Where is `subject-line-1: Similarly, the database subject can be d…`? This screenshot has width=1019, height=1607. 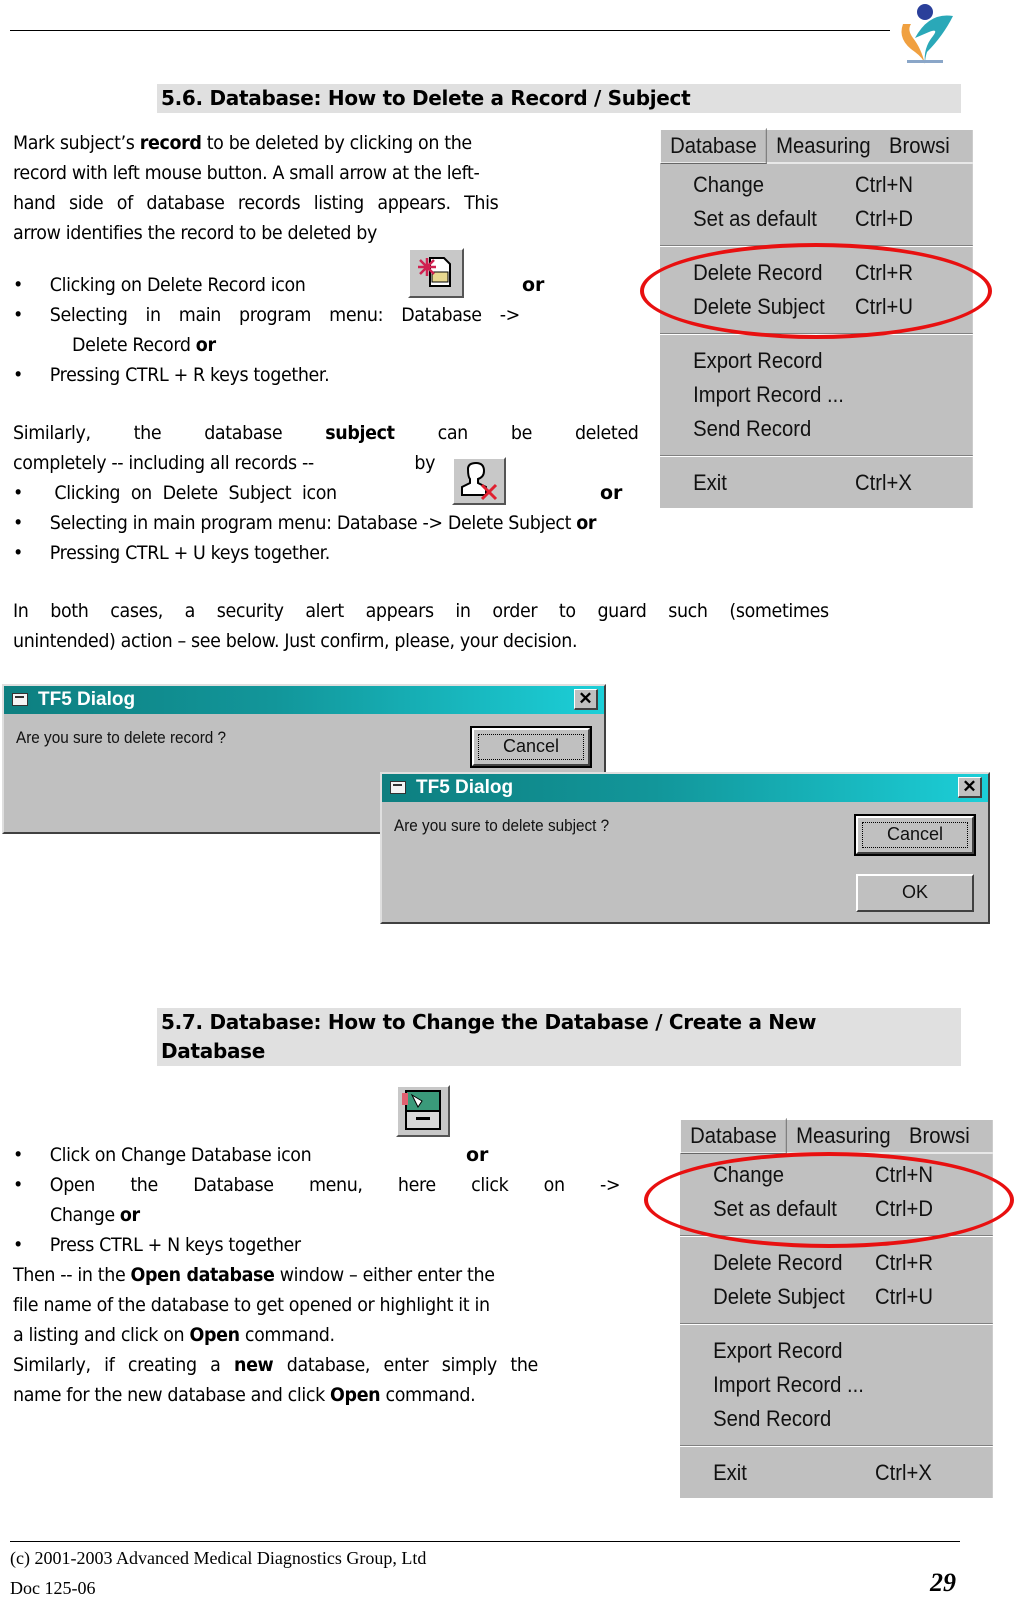 subject-line-1: Similarly, the database subject can be d… is located at coordinates (326, 433).